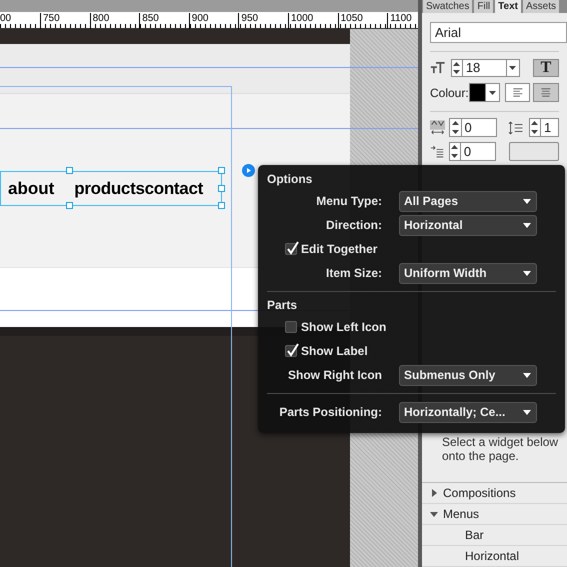 This screenshot has width=567, height=567. Describe the element at coordinates (447, 6) in the screenshot. I see `panel-tab: Swatches` at that location.